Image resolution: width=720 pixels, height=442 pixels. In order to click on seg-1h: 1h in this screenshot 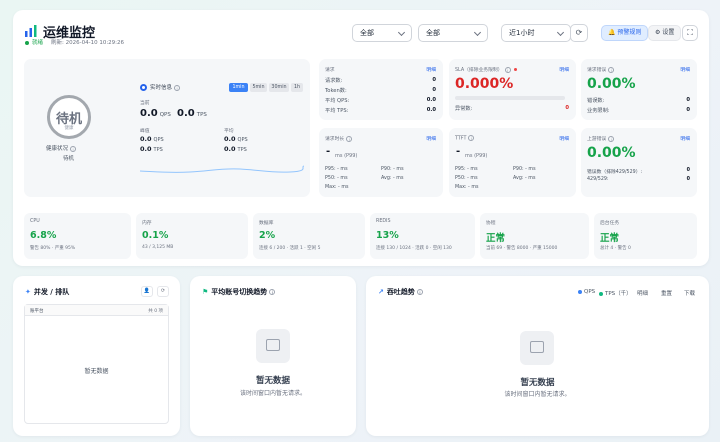, I will do `click(297, 87)`.